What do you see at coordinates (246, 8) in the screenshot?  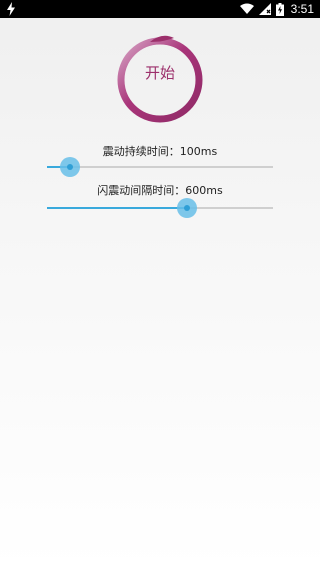 I see `wifi-icon` at bounding box center [246, 8].